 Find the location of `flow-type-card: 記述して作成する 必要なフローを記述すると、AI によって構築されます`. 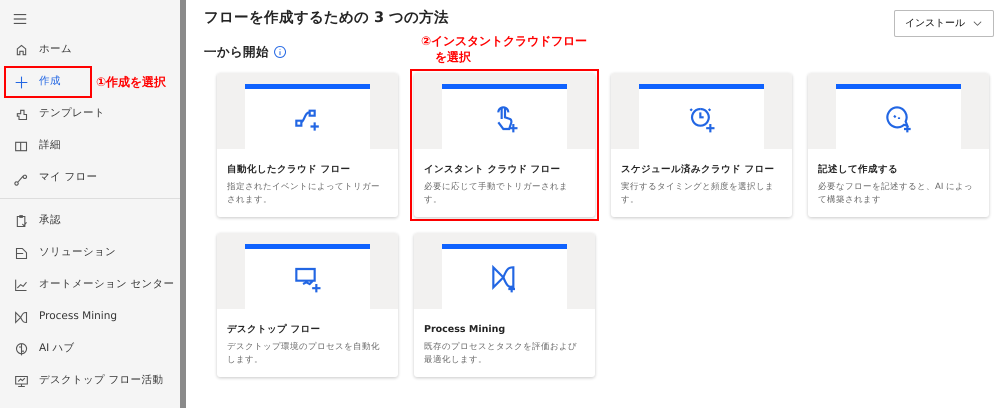

flow-type-card: 記述して作成する 必要なフローを記述すると、AI によって構築されます is located at coordinates (898, 145).